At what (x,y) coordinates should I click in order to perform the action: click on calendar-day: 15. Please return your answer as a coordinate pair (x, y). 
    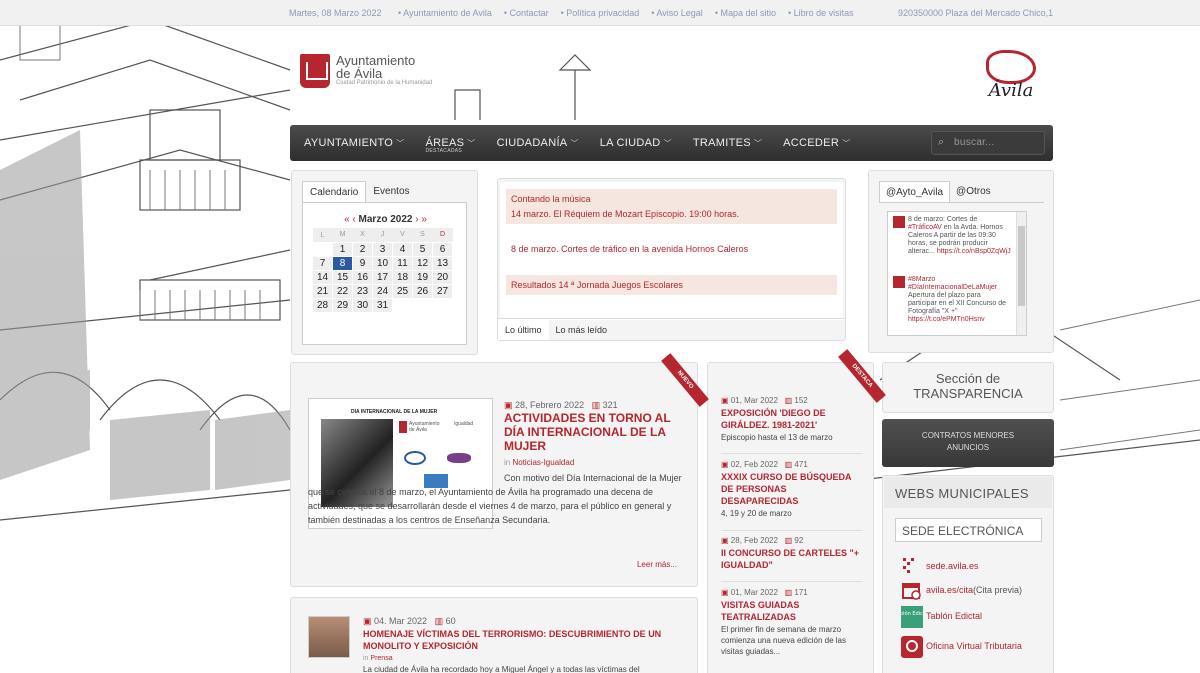
    Looking at the image, I should click on (342, 277).